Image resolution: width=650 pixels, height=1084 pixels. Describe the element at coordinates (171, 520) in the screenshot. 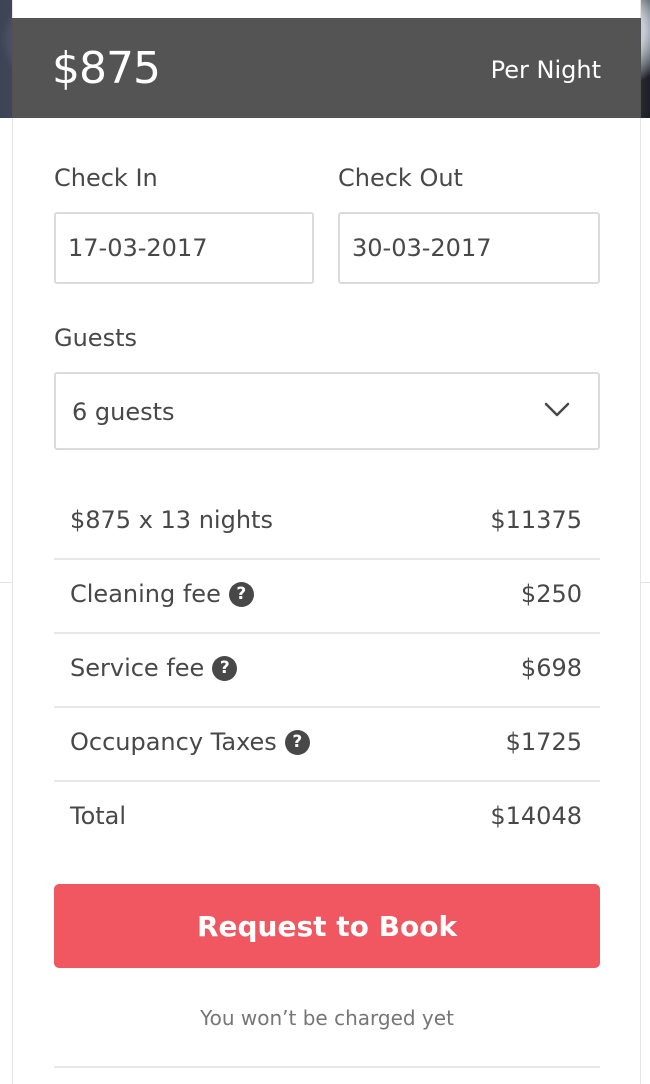

I see `nights-label: $875 x 13 nights` at that location.